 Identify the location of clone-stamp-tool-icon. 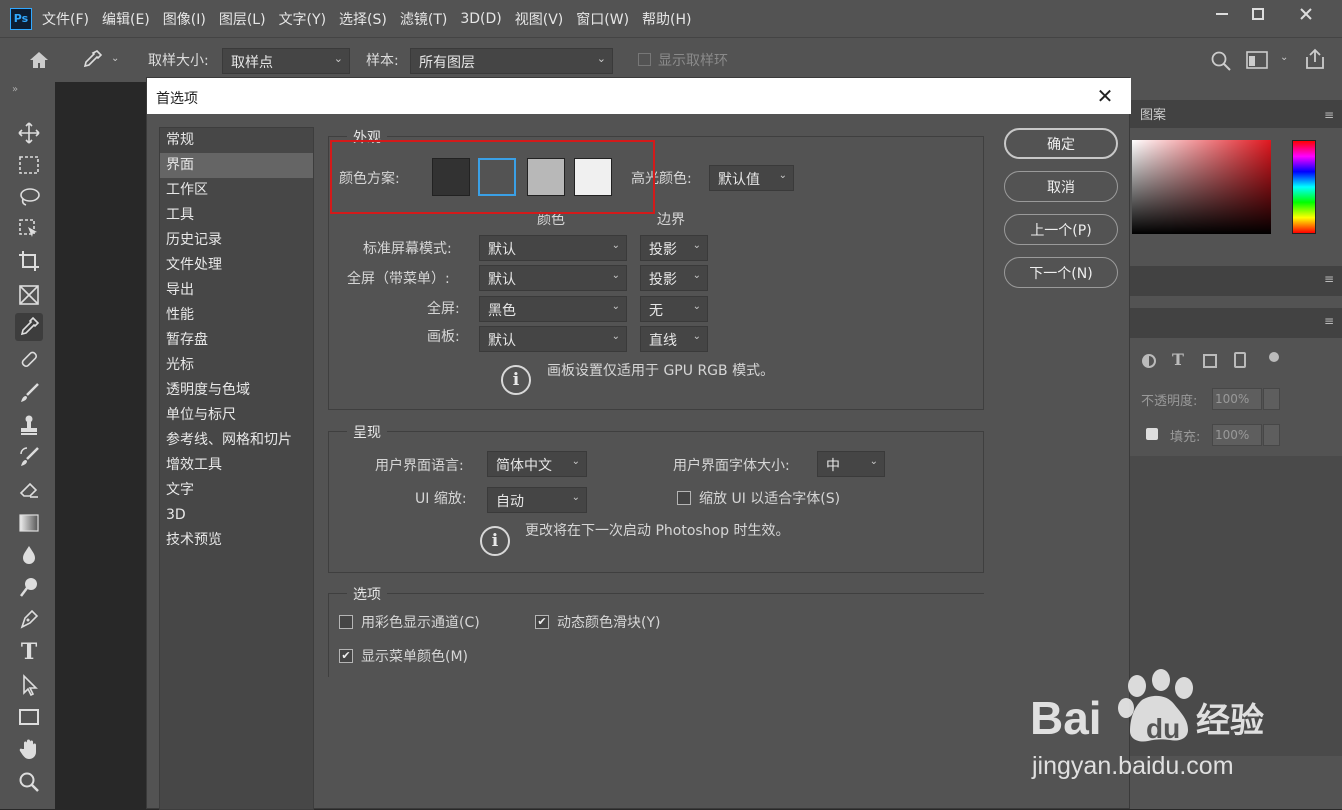
(29, 425).